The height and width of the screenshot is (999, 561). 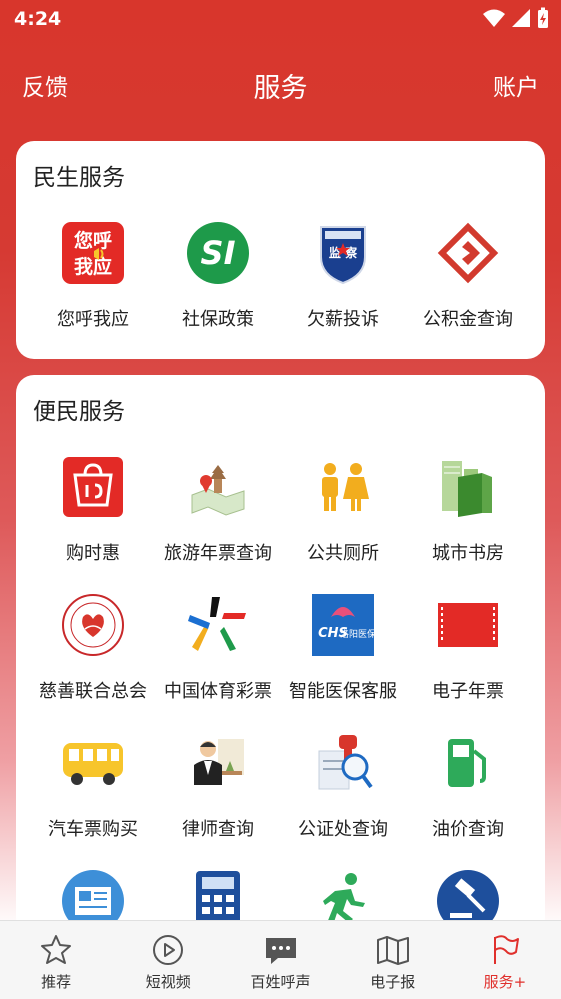 I want to click on service-item-bus-ticket: 汽车票购买, so click(x=93, y=800).